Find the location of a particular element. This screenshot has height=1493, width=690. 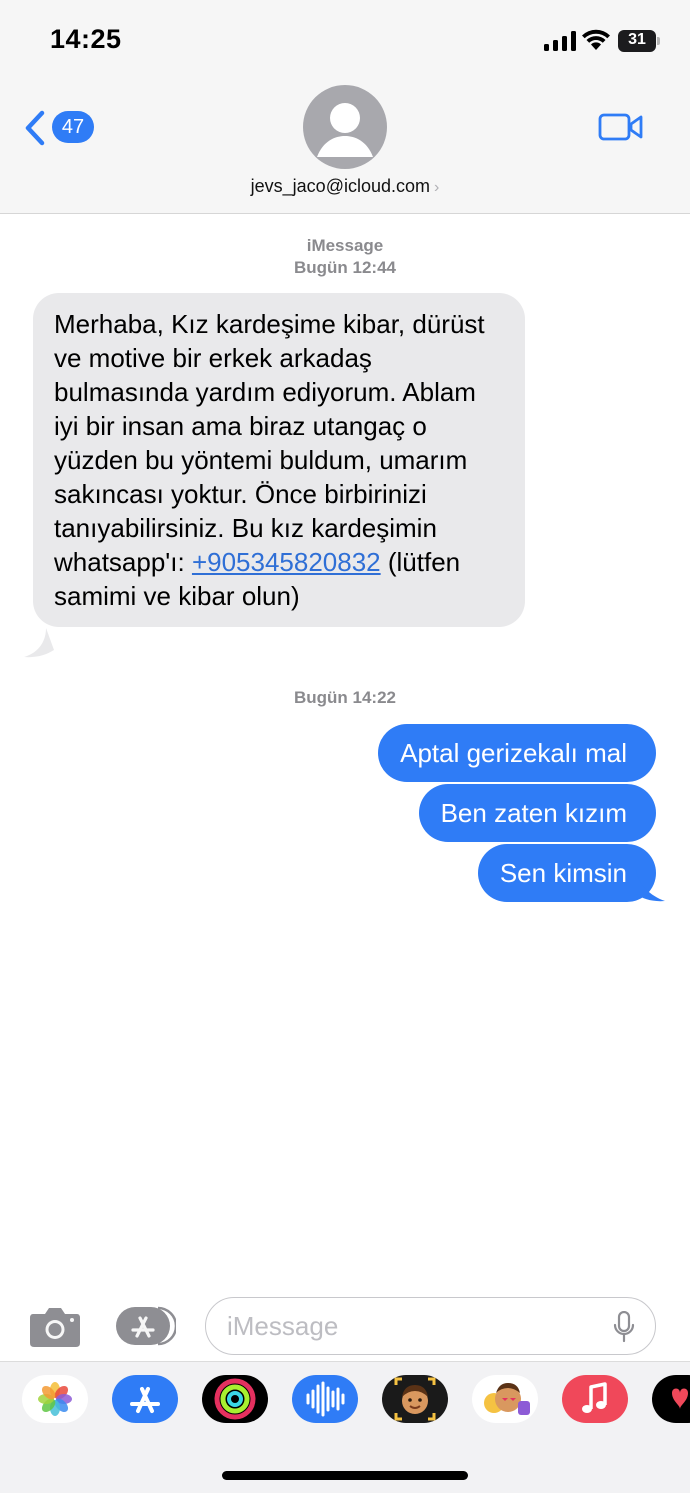

back-button: 47 is located at coordinates (64, 128).